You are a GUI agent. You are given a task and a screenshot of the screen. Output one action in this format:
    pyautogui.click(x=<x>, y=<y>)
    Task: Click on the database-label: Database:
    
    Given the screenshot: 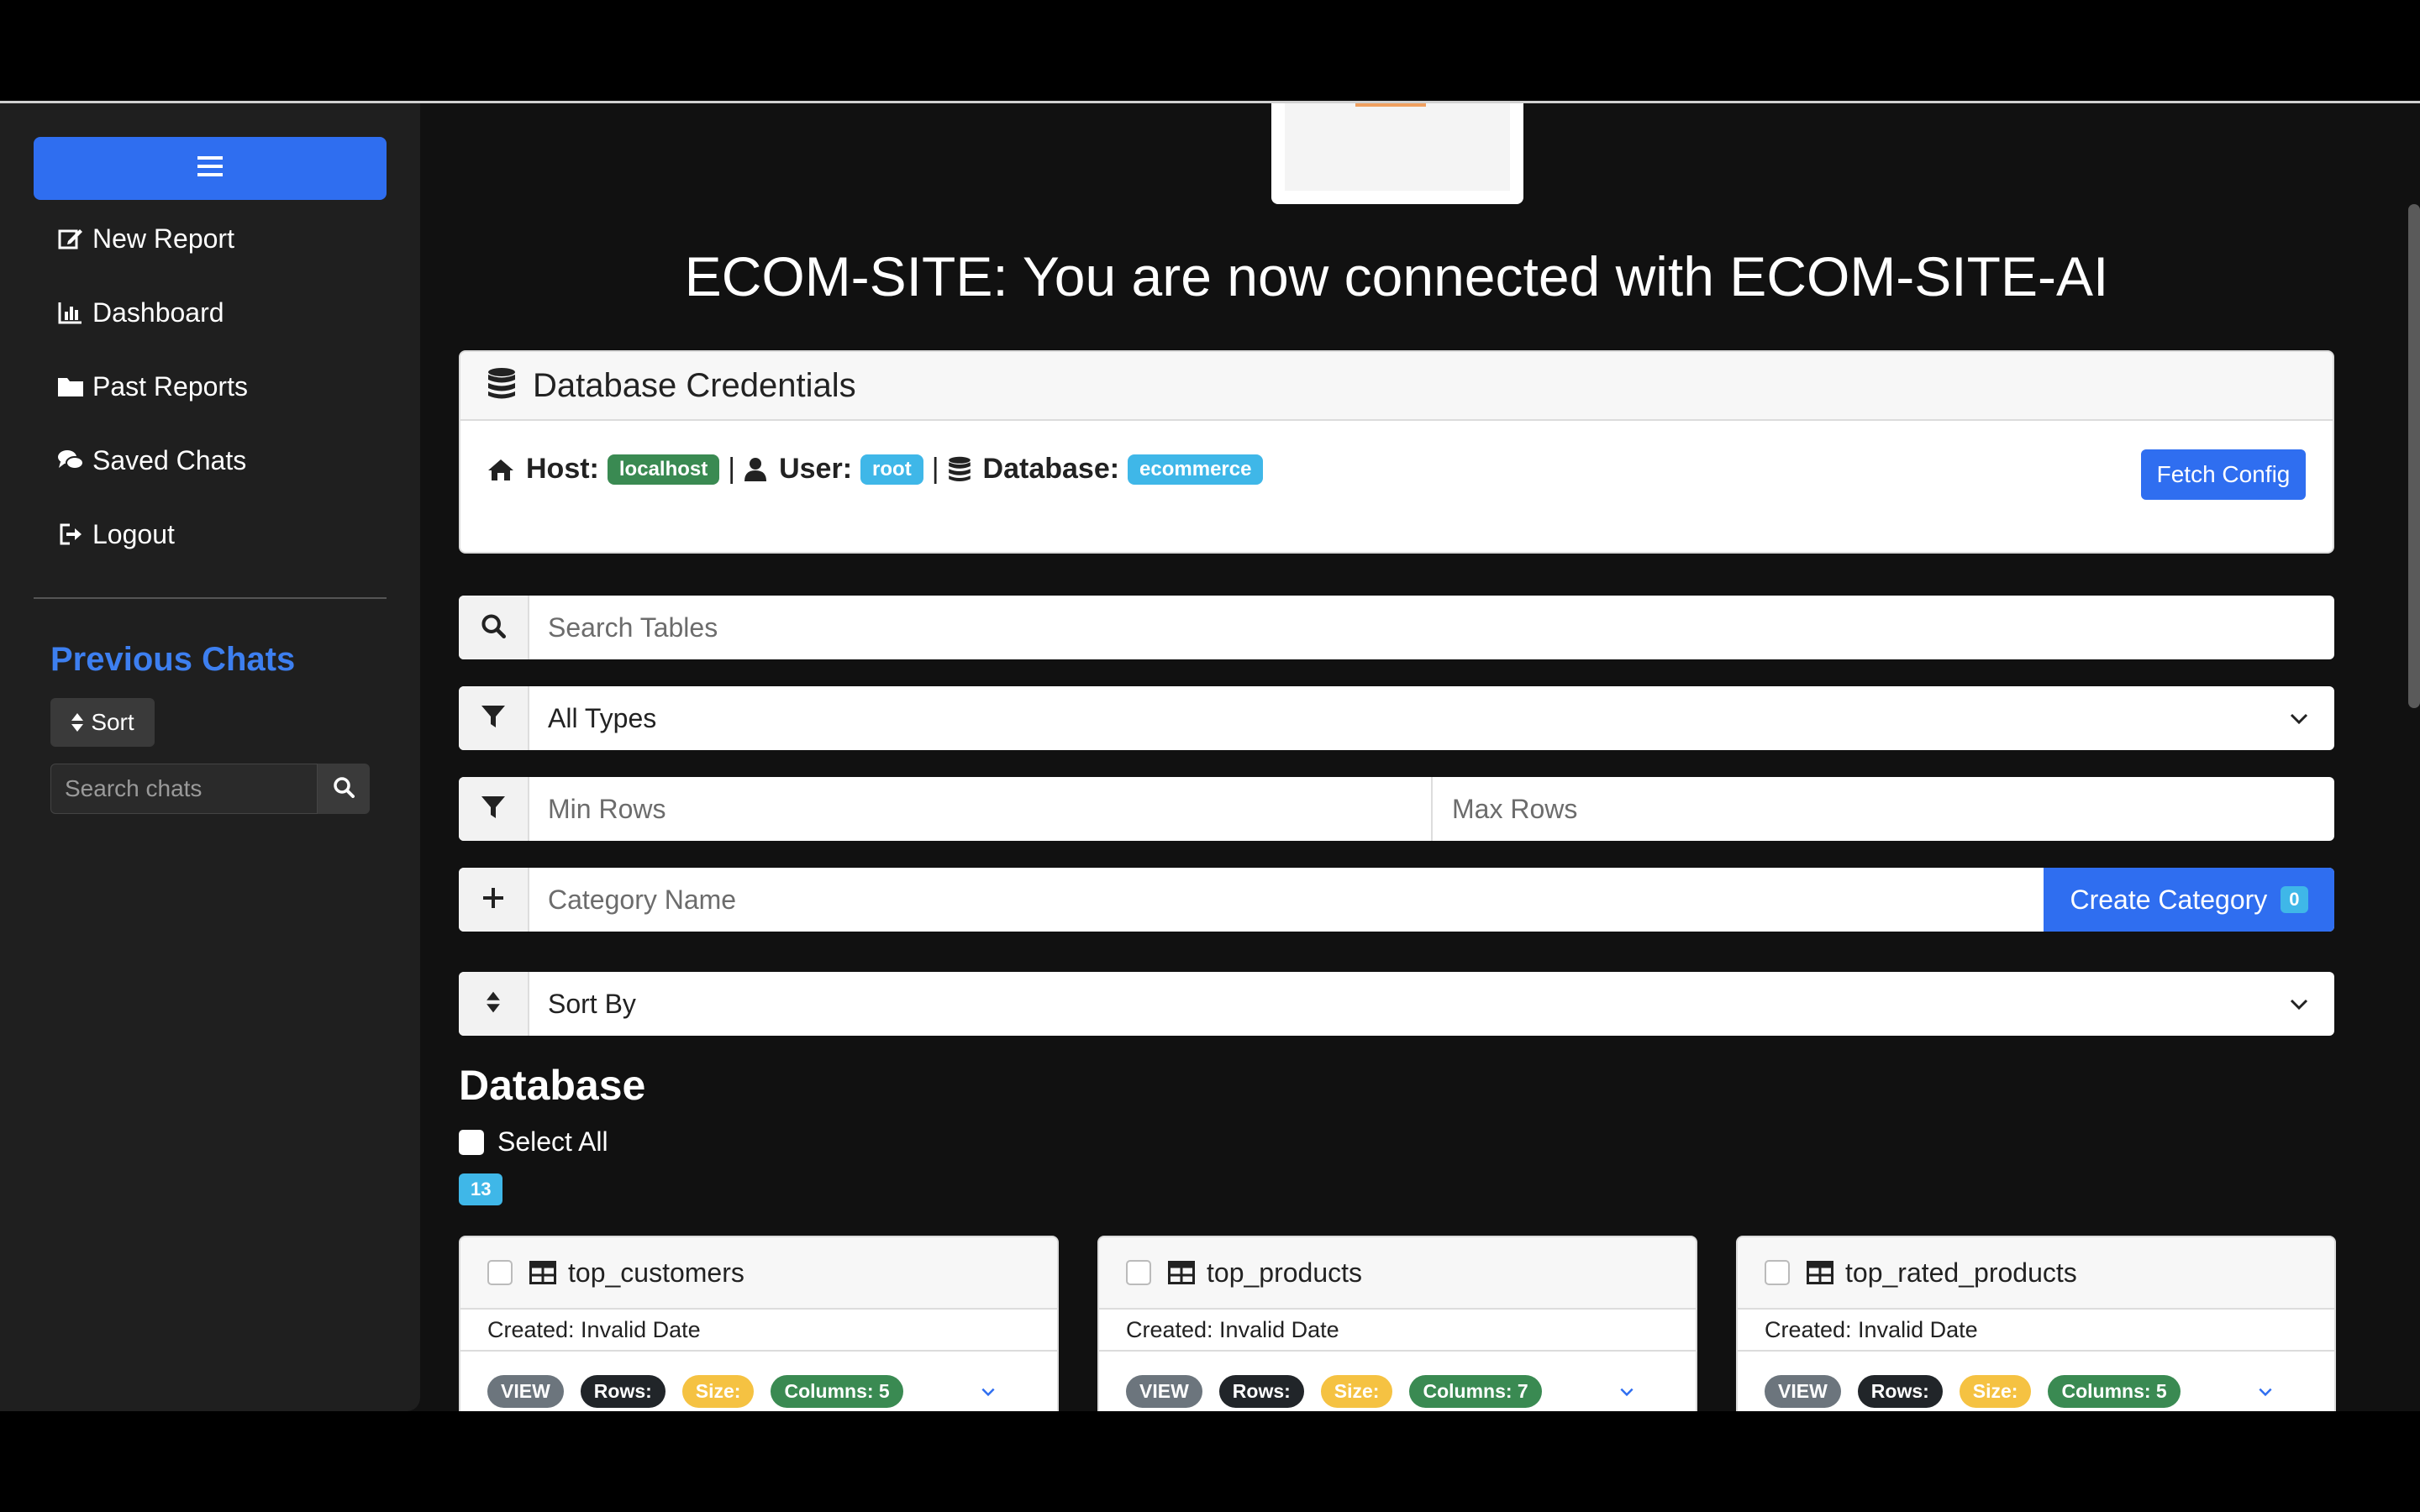 What is the action you would take?
    pyautogui.click(x=1051, y=469)
    